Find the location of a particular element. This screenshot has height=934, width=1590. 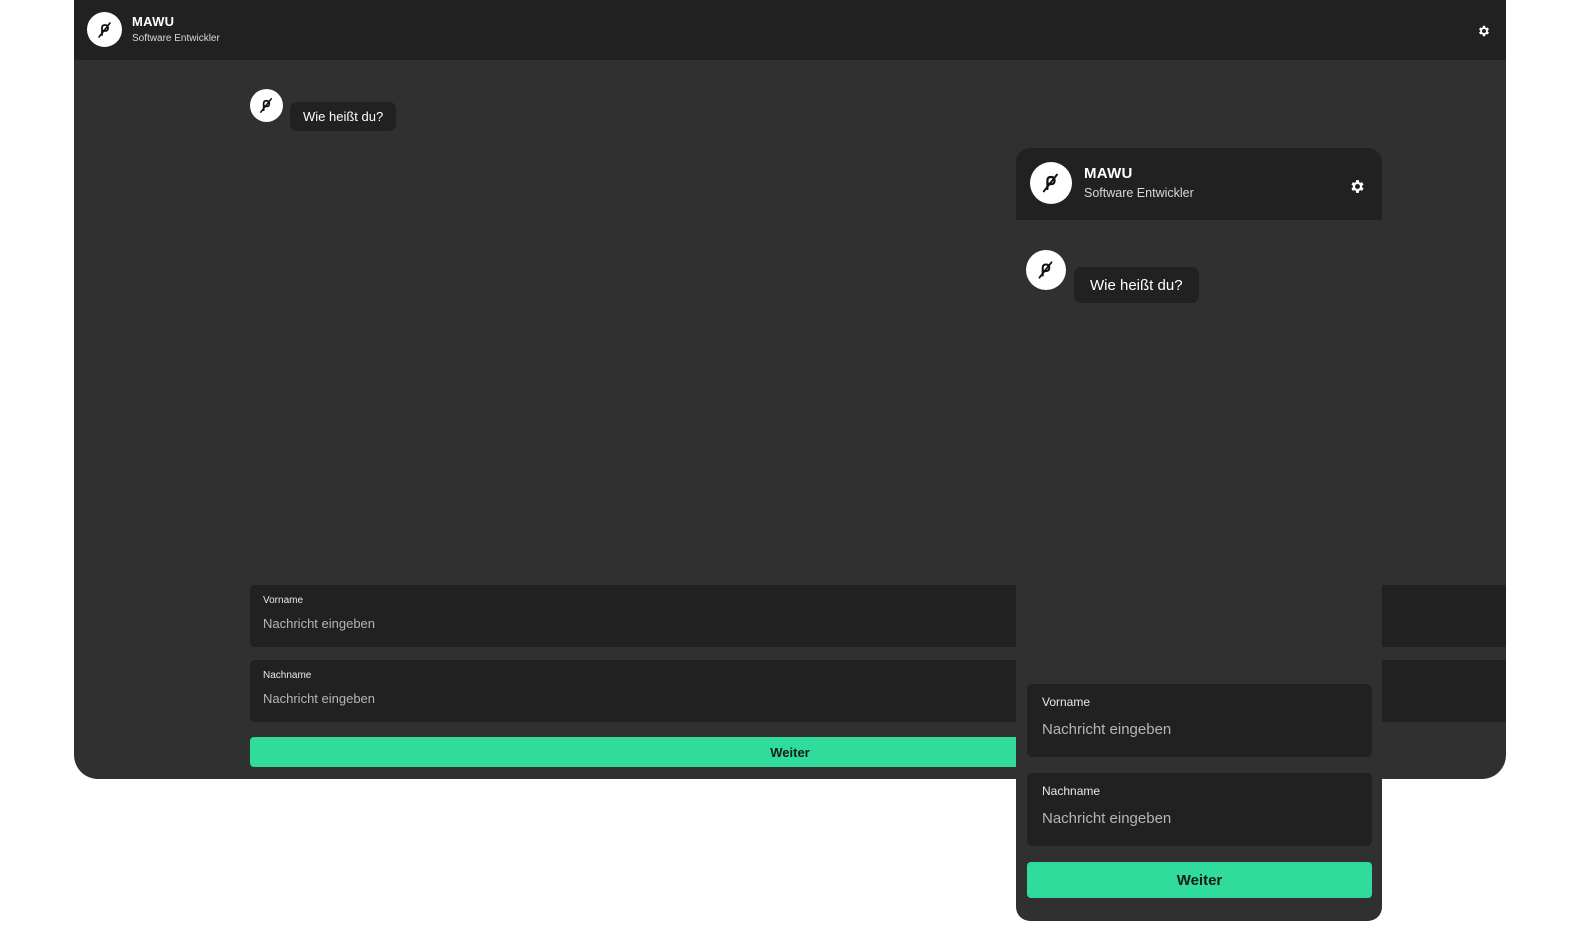

app-header: MAWU Software Entwickler is located at coordinates (790, 30).